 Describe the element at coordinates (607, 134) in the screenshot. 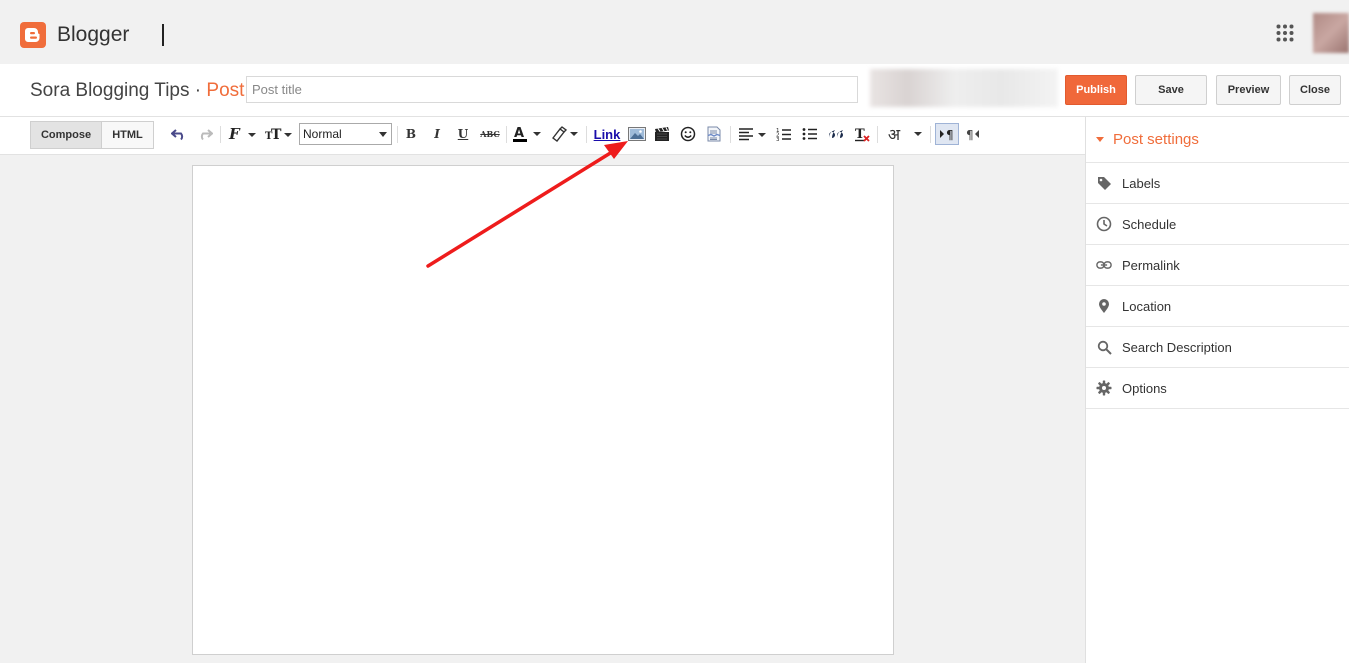

I see `insert-link-button: Link` at that location.